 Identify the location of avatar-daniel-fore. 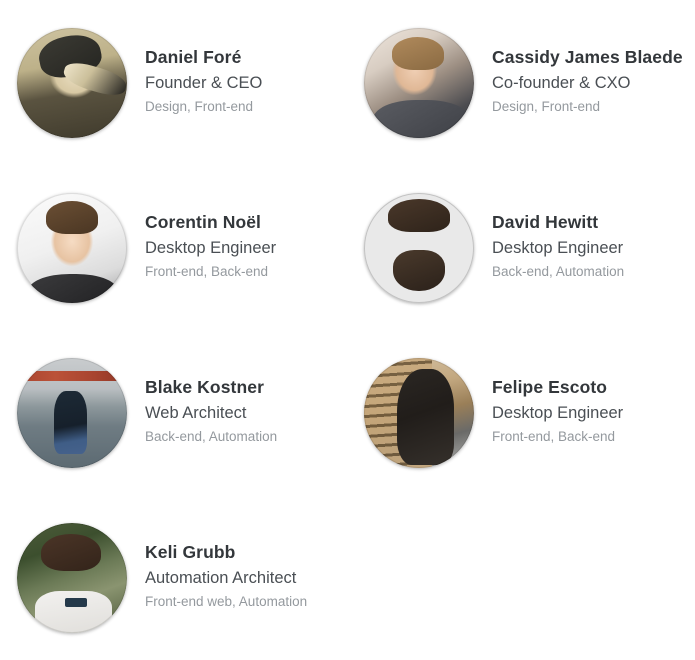
(72, 82).